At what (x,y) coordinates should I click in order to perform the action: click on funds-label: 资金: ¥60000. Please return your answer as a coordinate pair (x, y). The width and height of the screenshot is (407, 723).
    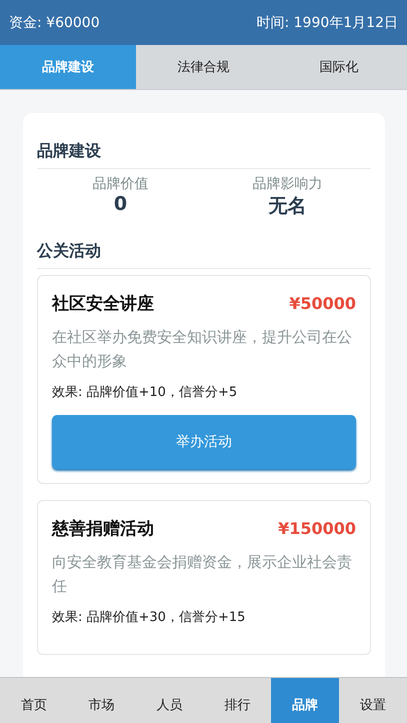
    Looking at the image, I should click on (54, 23).